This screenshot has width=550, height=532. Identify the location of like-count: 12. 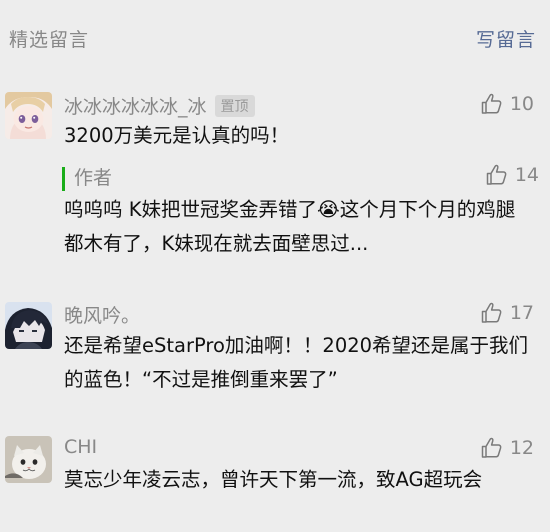
(521, 448).